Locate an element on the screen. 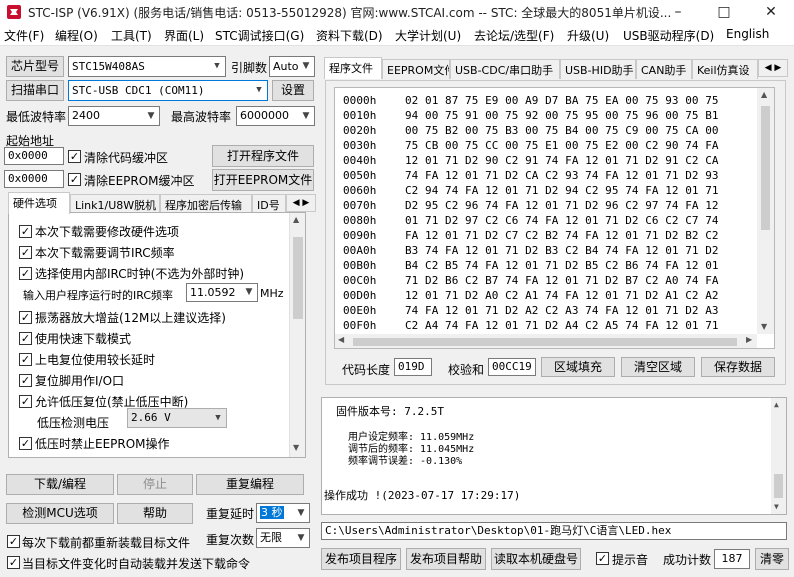 This screenshot has height=577, width=794. option-reset-pin-io: ✓ 复位脚用作I/O口 is located at coordinates (71, 380).